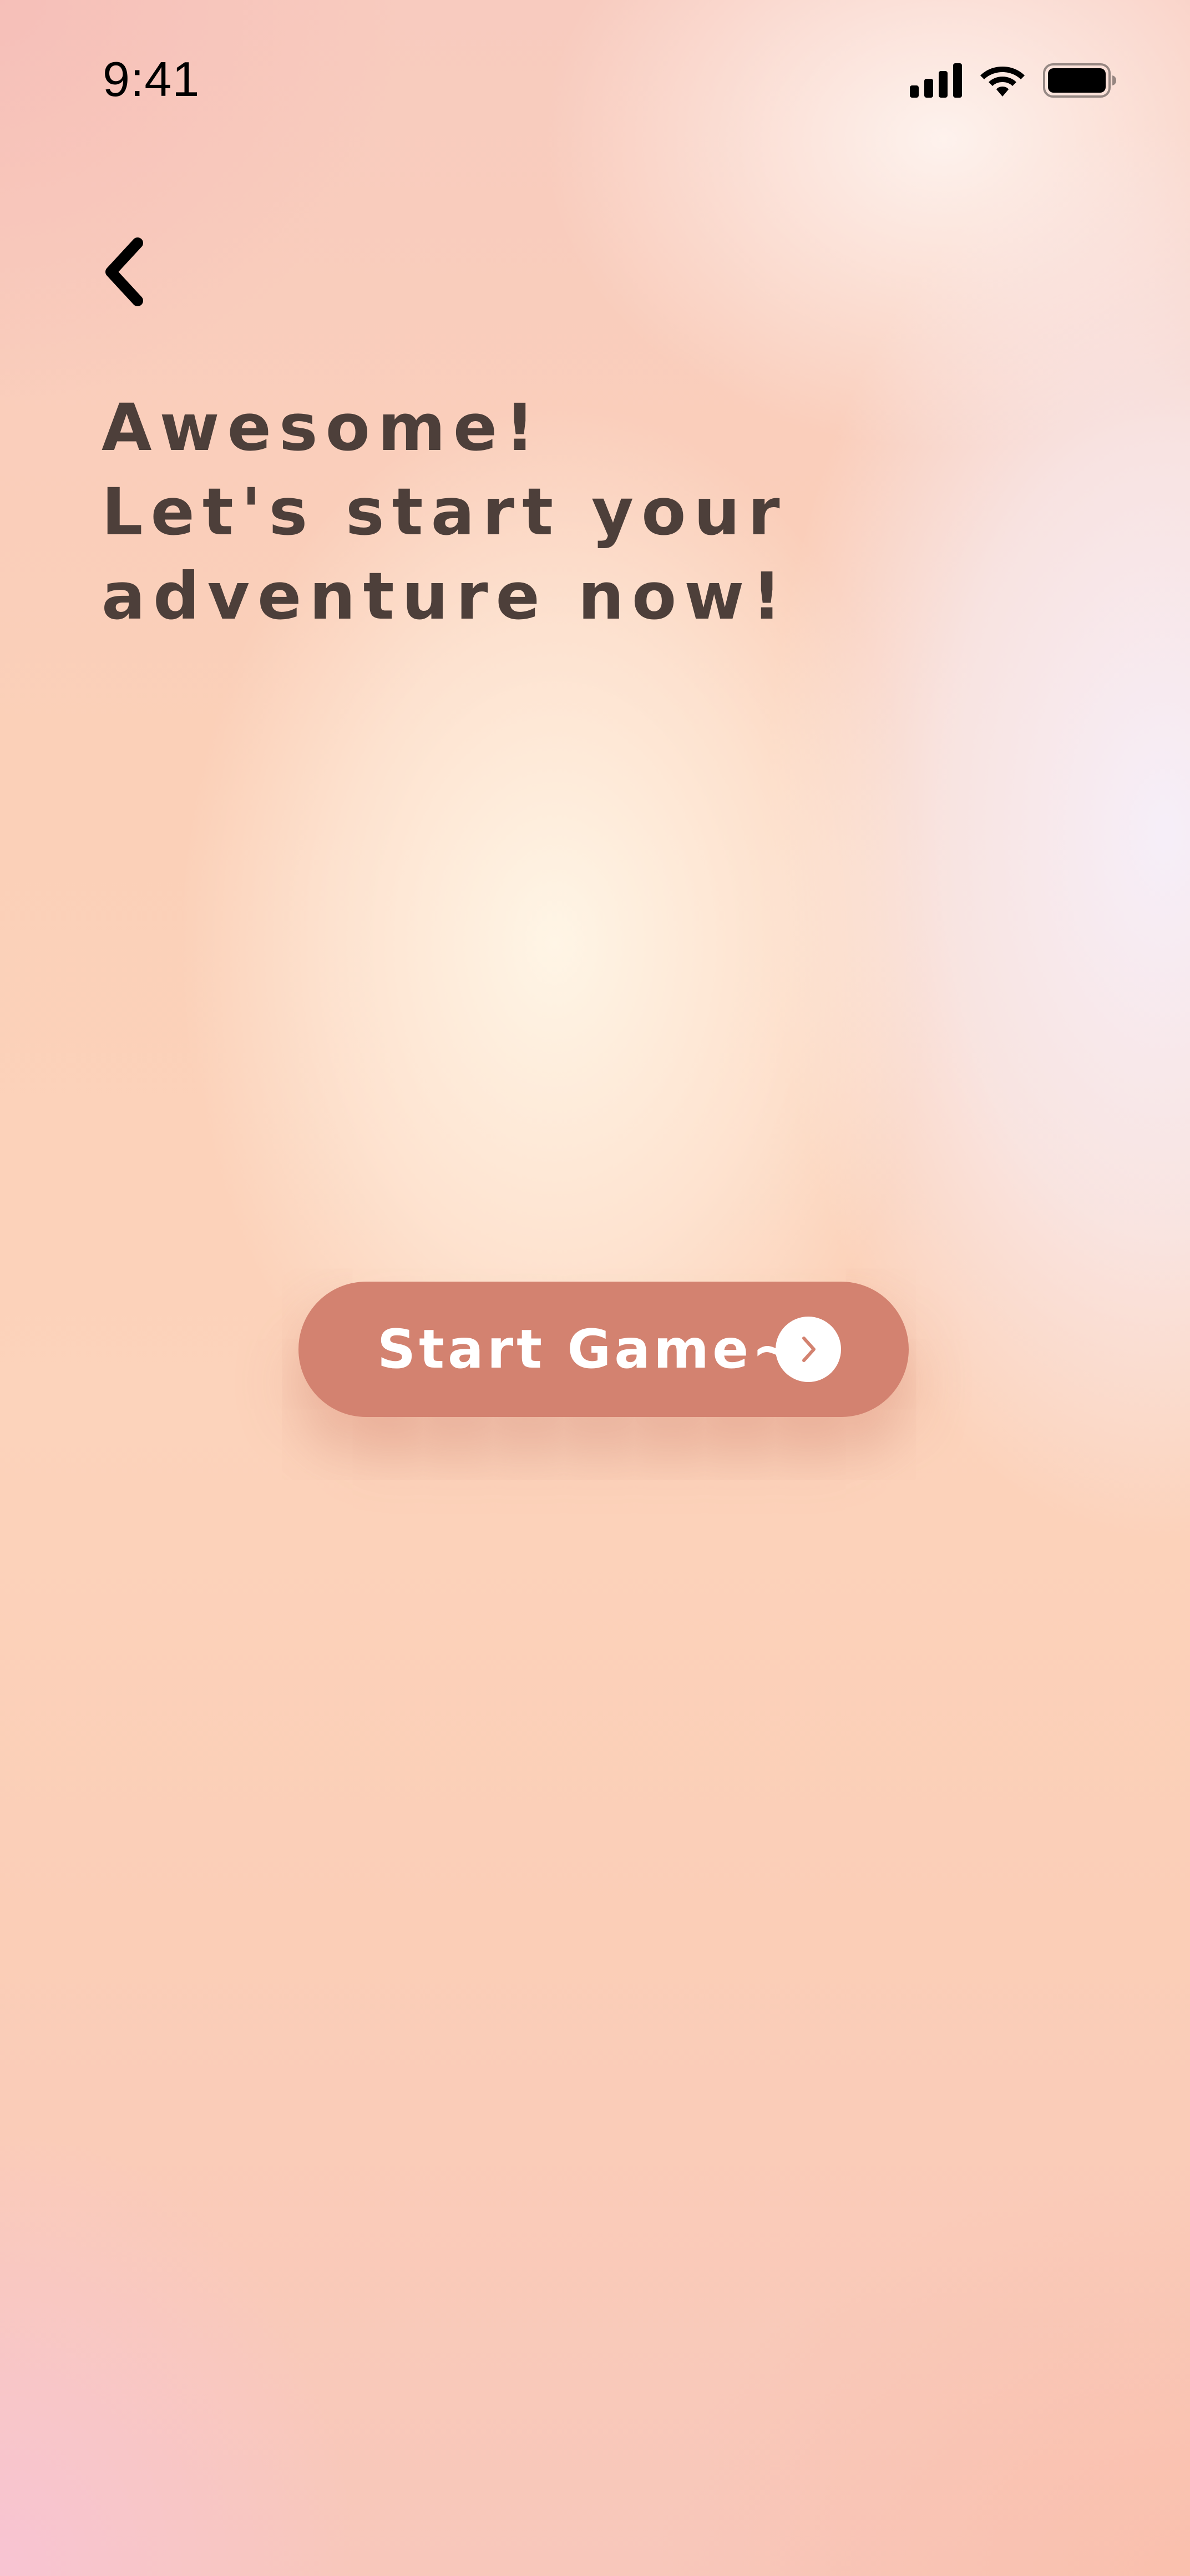 The width and height of the screenshot is (1190, 2576). I want to click on title-line: Awesome!, so click(322, 427).